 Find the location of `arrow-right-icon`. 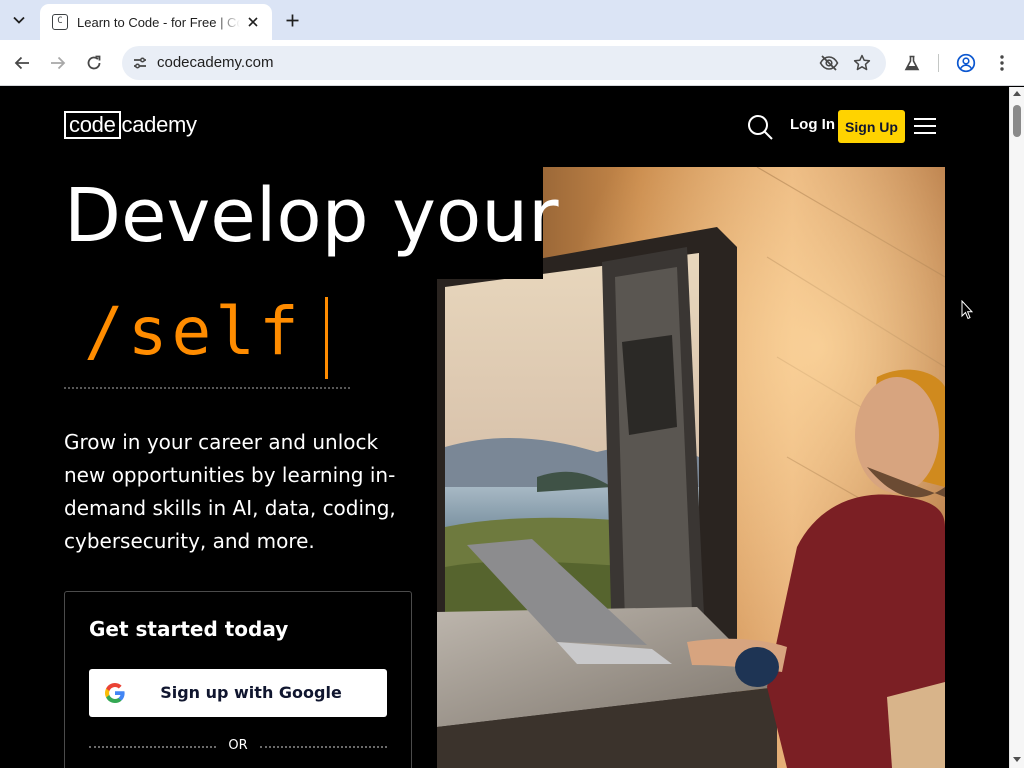

arrow-right-icon is located at coordinates (58, 63).